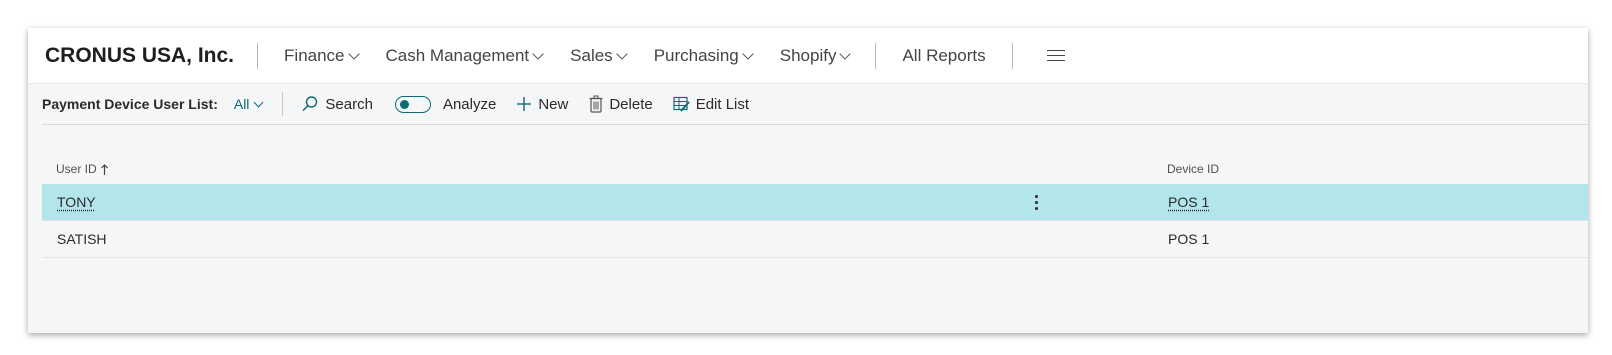  What do you see at coordinates (76, 169) in the screenshot?
I see `column-label: User ID` at bounding box center [76, 169].